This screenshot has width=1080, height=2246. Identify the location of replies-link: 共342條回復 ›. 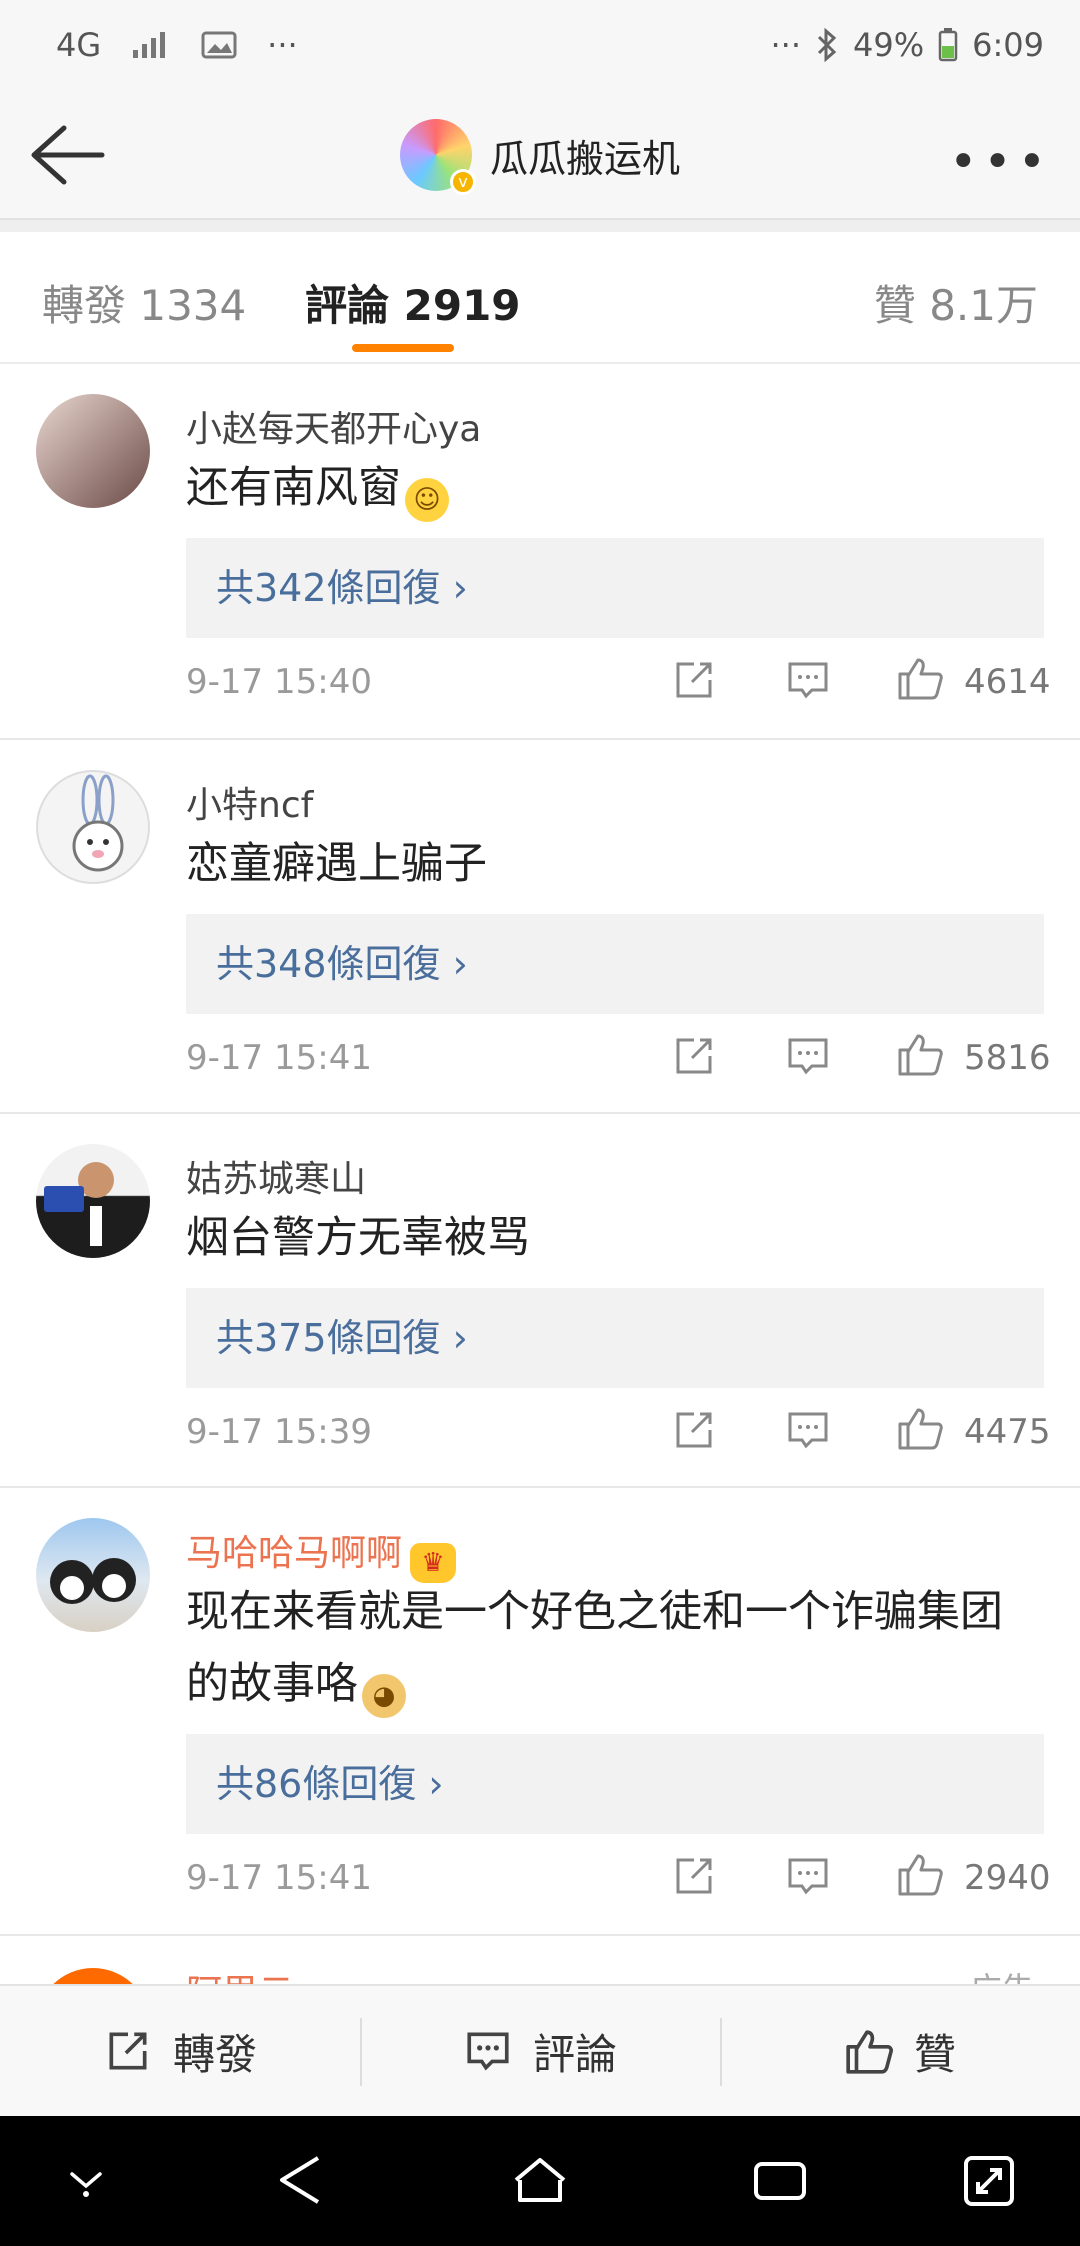
(615, 588).